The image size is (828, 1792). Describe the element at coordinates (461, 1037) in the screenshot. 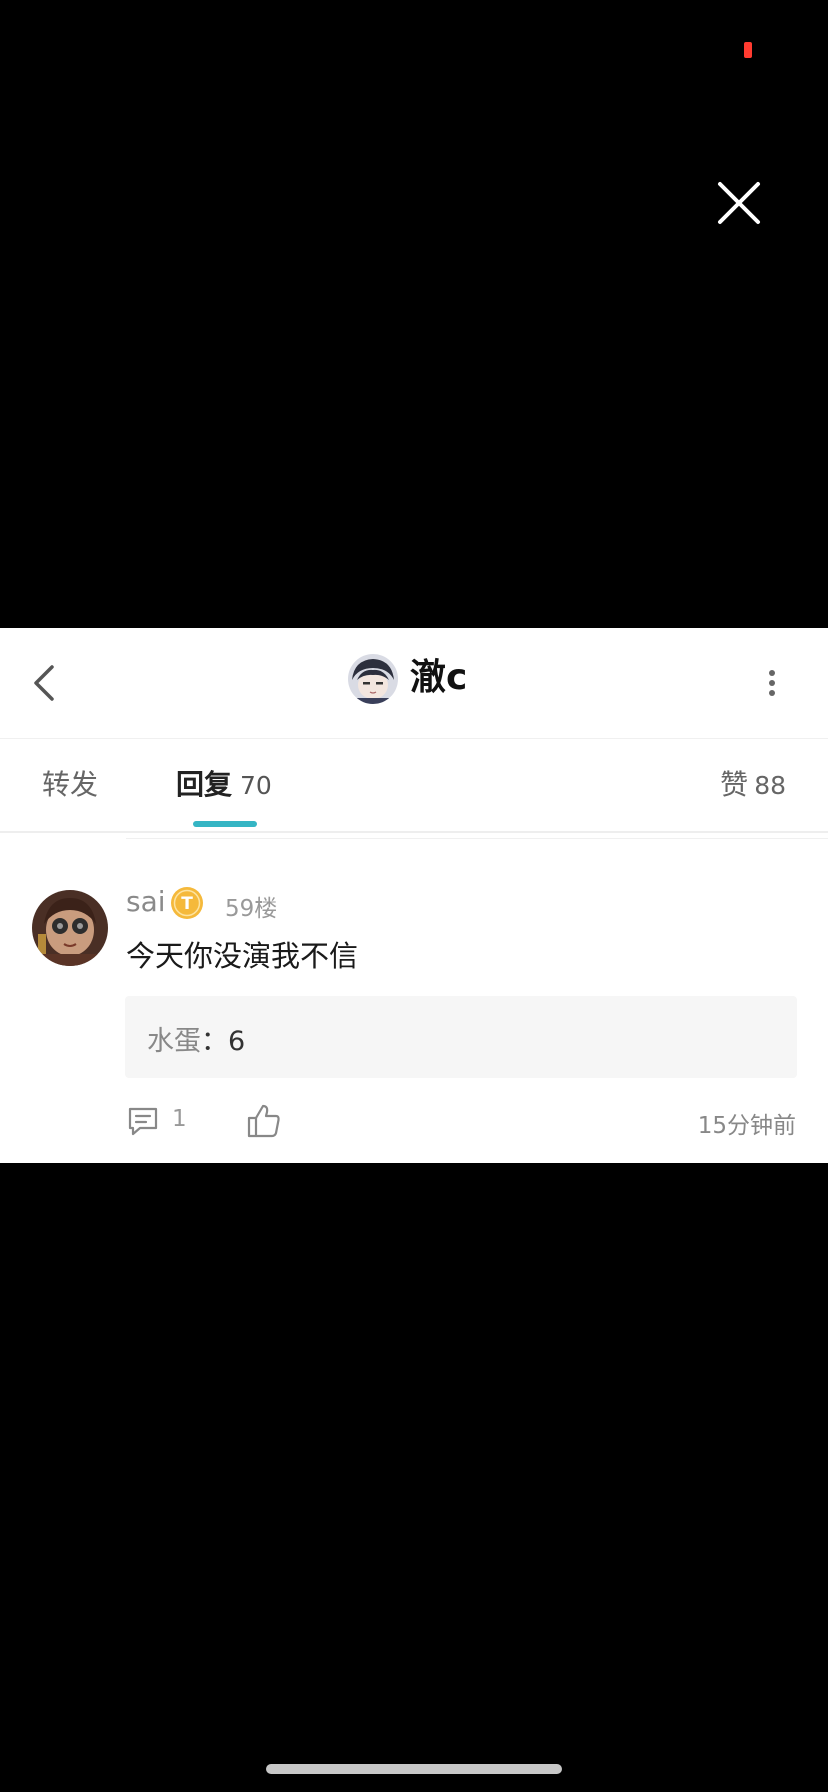

I see `nested-reply: 水蛋：6` at that location.